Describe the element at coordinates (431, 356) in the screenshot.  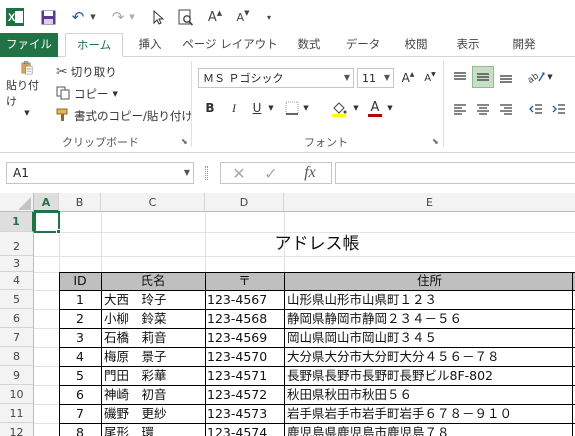
I see `cell-address: 大分県大分市大分町大分４５６－７８` at that location.